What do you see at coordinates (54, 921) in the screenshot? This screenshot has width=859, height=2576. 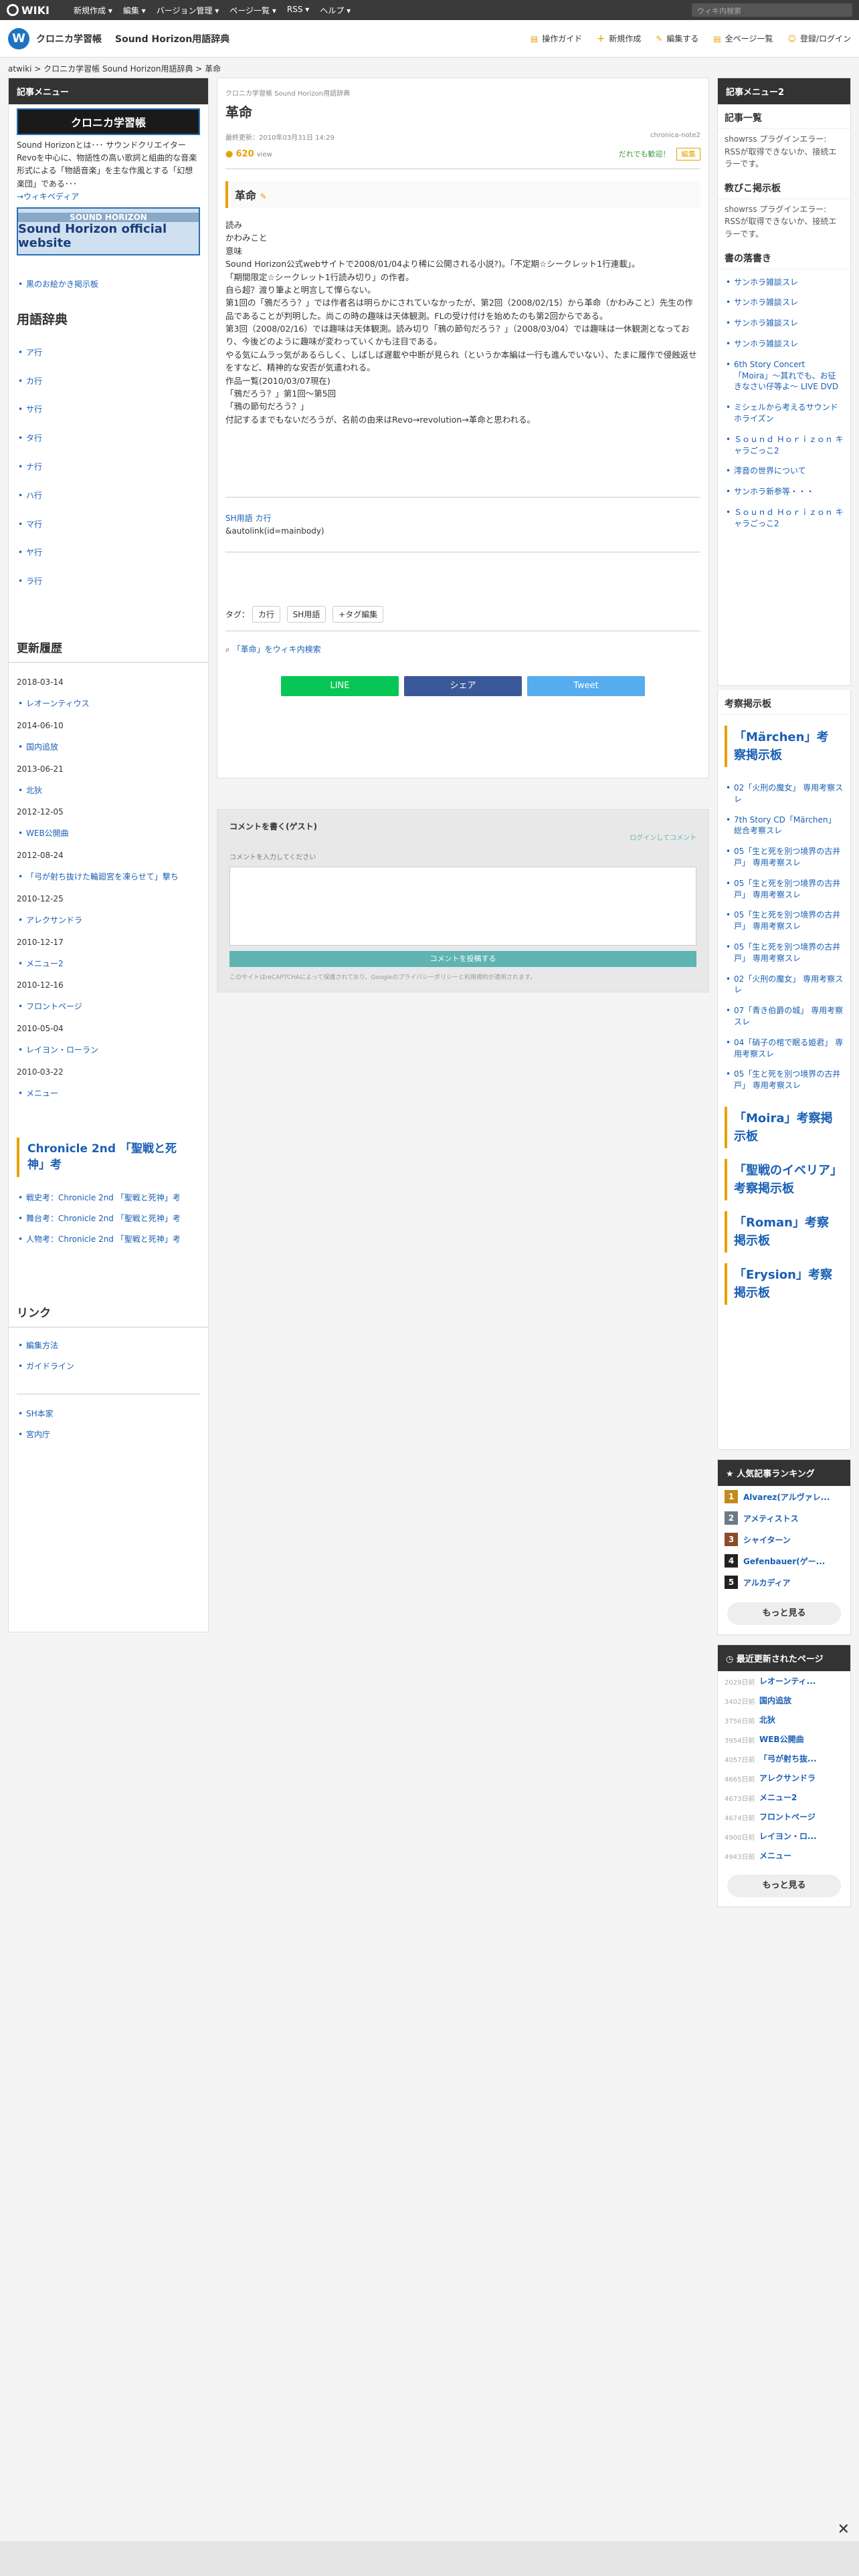 I see `history-link: アレクサンドラ` at bounding box center [54, 921].